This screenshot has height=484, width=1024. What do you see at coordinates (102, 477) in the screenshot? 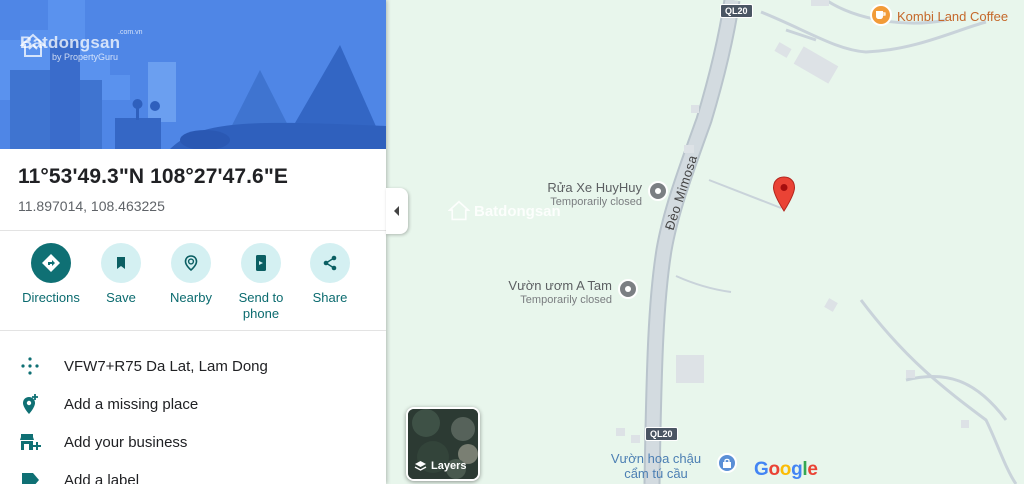
I see `add-label-text: Add a label` at bounding box center [102, 477].